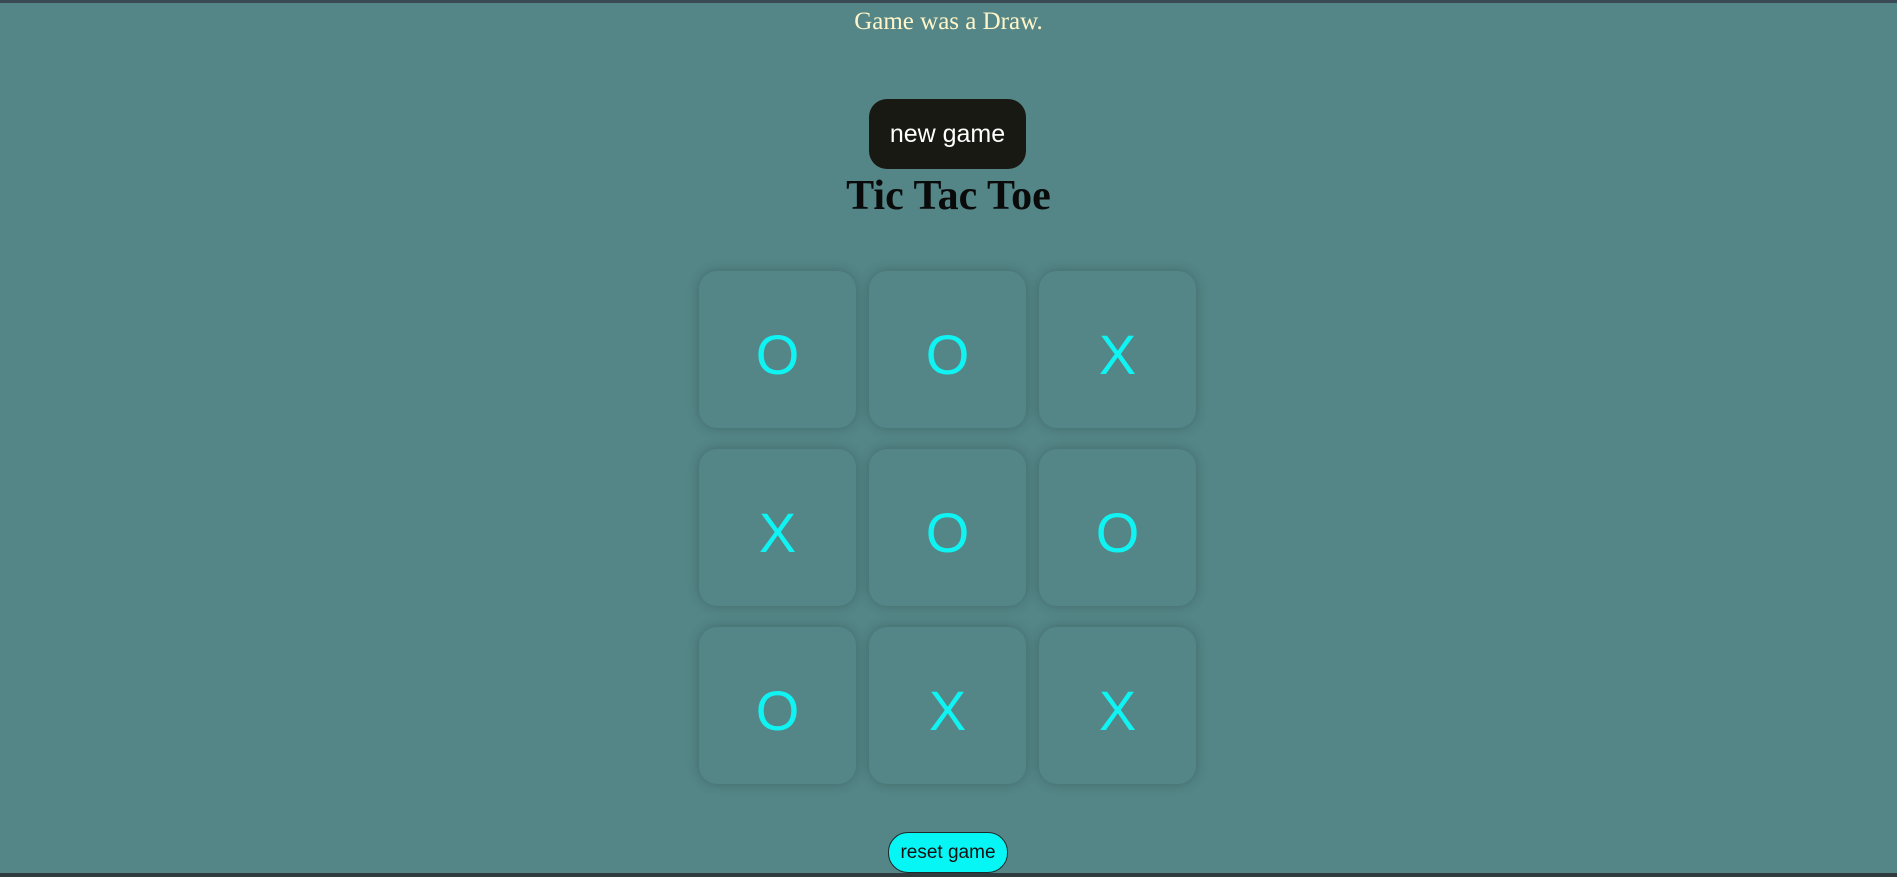 This screenshot has height=877, width=1897. Describe the element at coordinates (948, 852) in the screenshot. I see `reset-game-button: reset game` at that location.